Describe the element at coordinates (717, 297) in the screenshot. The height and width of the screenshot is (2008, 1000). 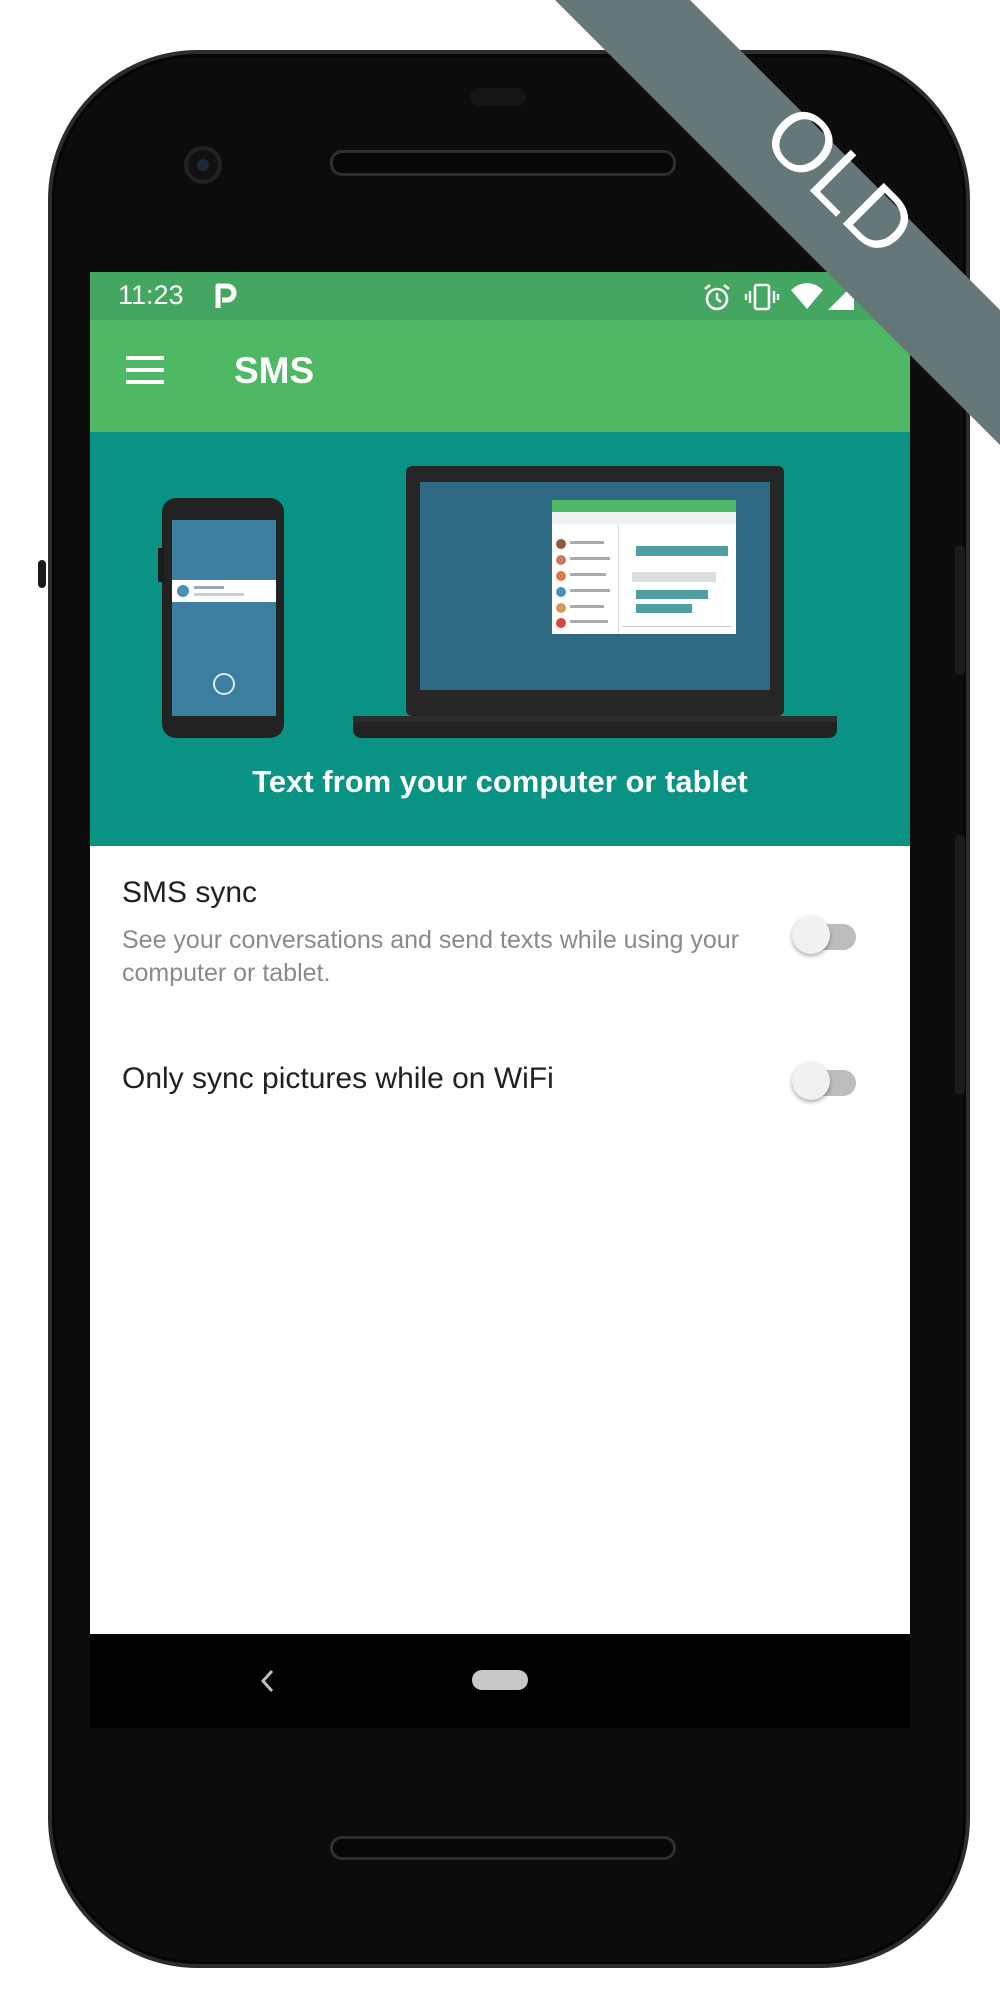
I see `alarm-icon` at that location.